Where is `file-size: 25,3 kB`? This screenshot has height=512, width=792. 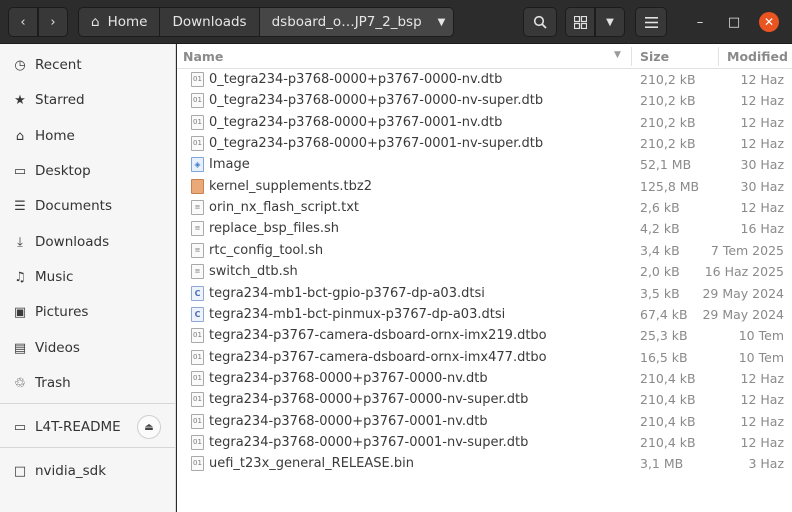 file-size: 25,3 kB is located at coordinates (664, 336).